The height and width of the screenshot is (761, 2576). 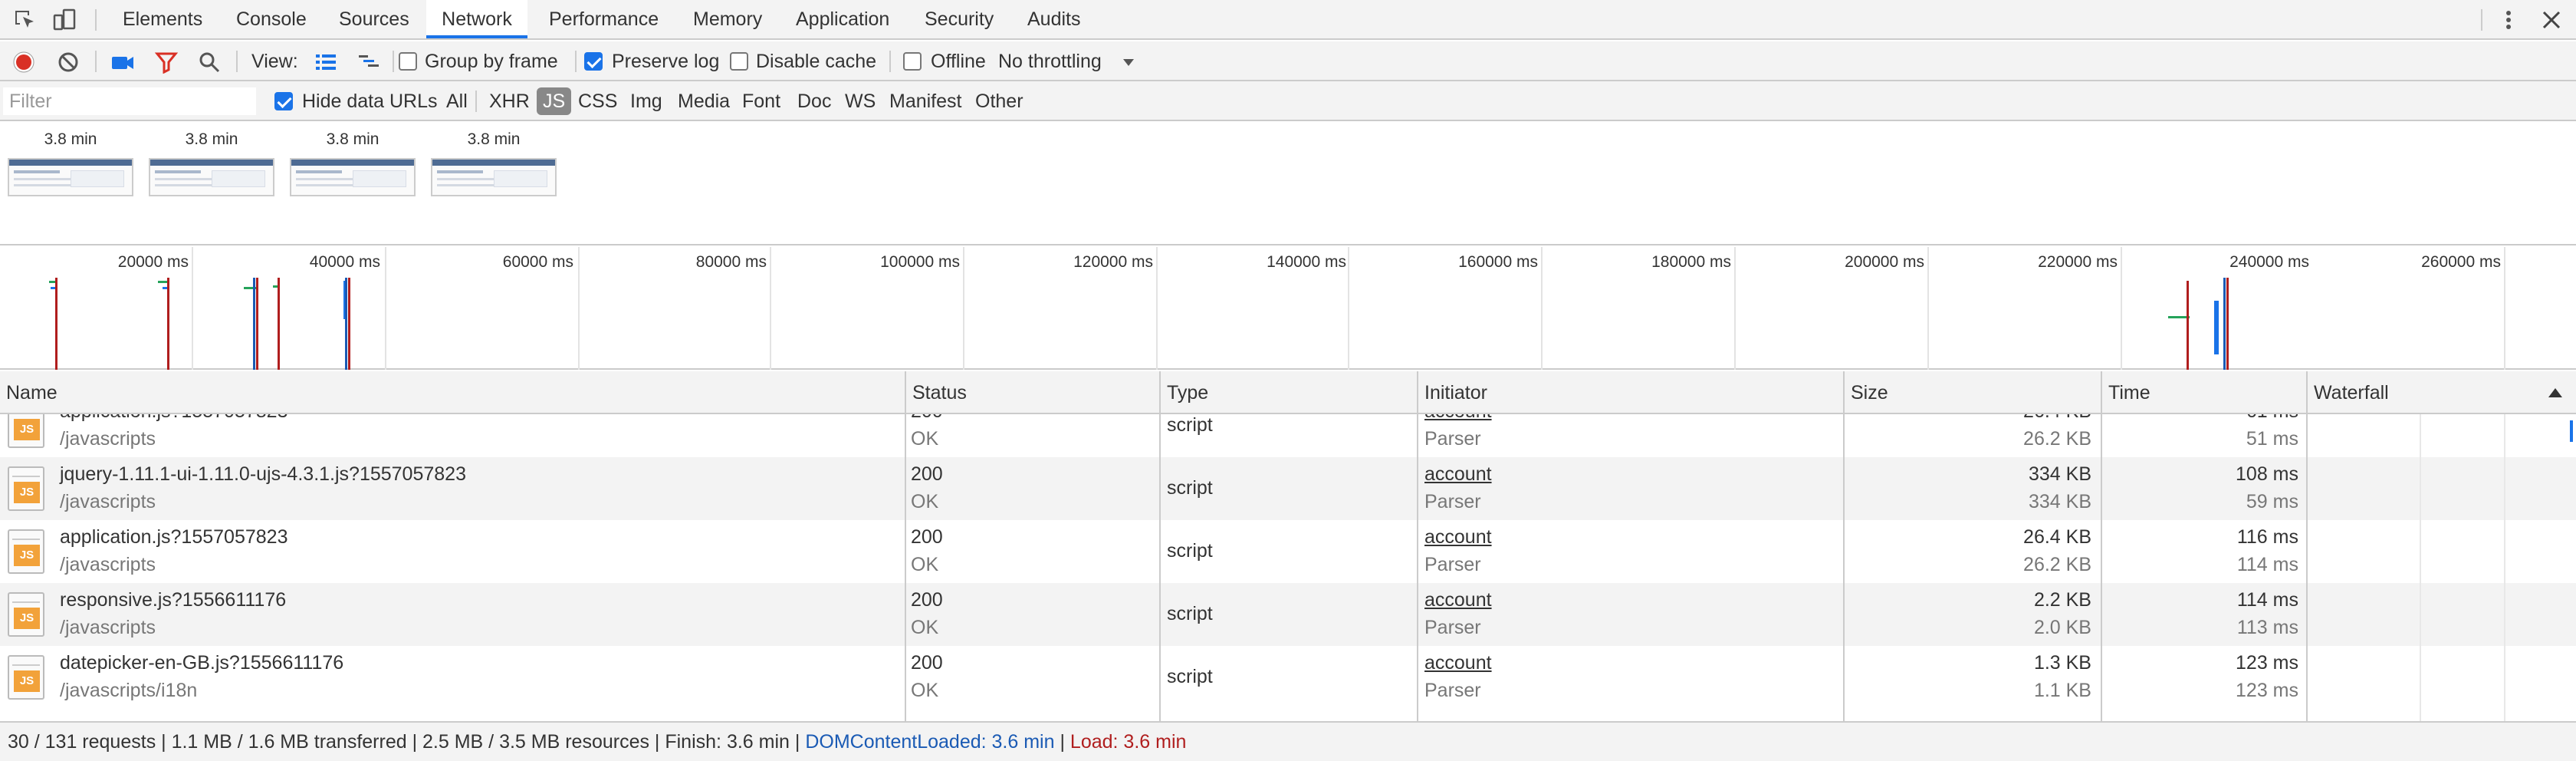 What do you see at coordinates (731, 262) in the screenshot?
I see `overview-tick: 80000 ms` at bounding box center [731, 262].